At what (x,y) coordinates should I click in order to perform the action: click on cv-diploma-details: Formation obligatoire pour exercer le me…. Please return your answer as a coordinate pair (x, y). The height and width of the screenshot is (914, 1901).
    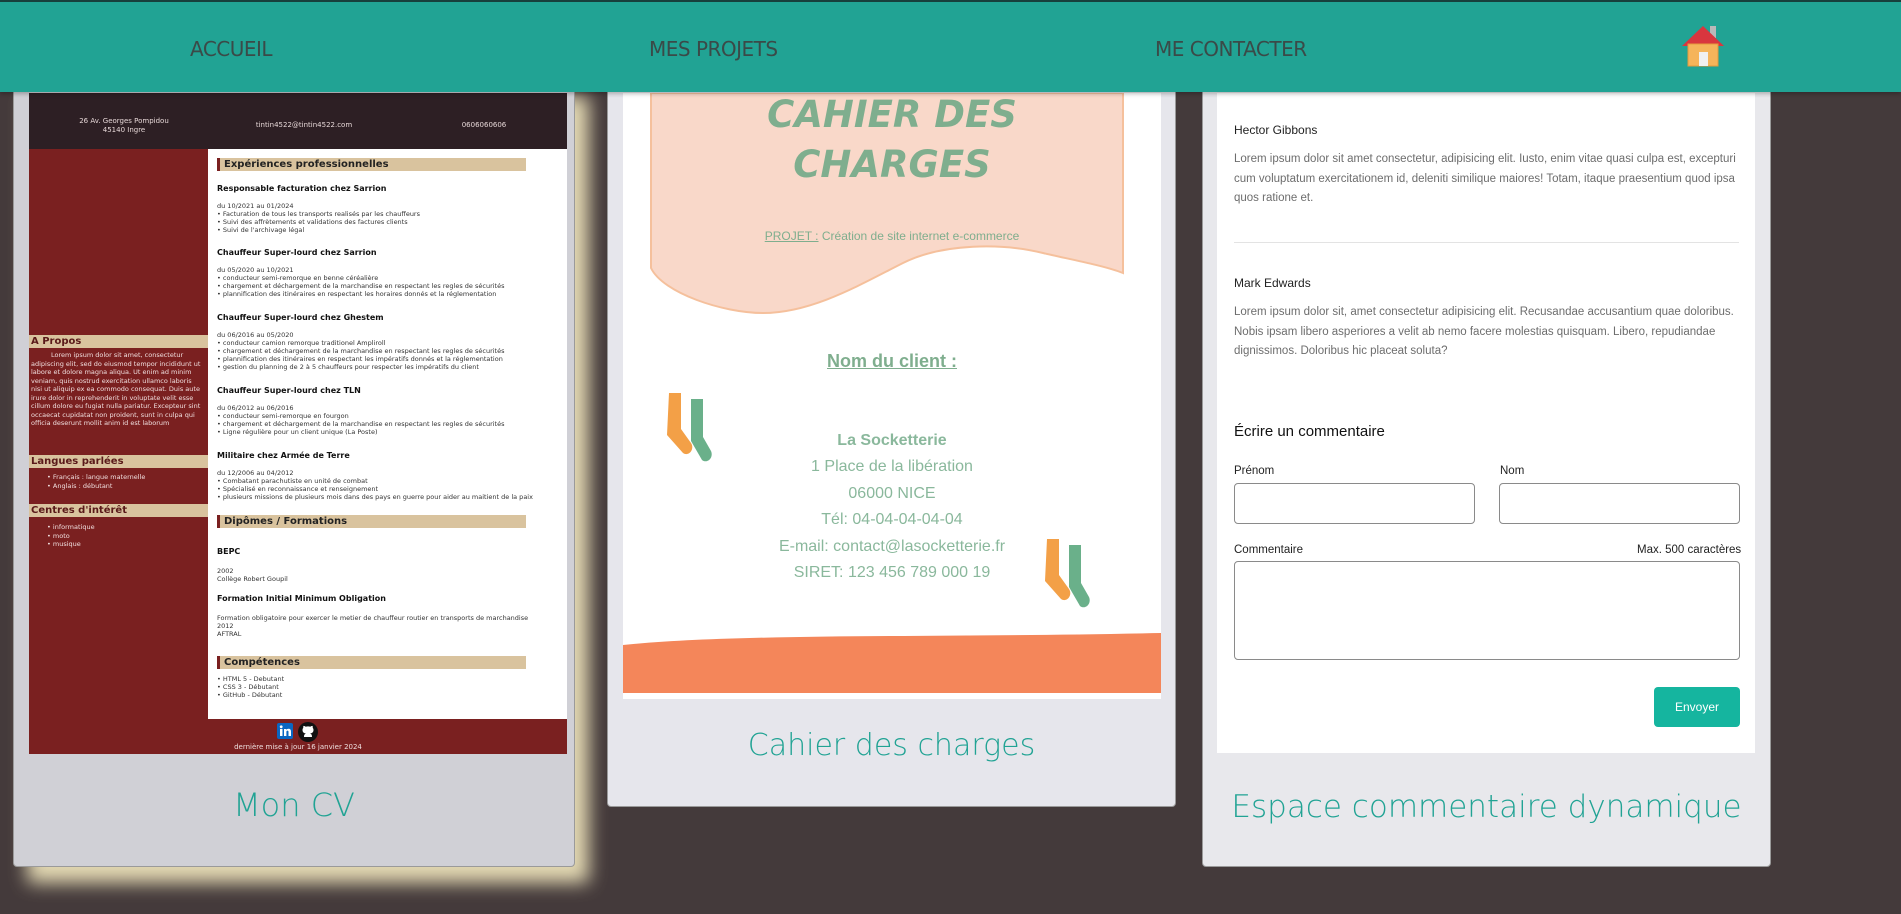
    Looking at the image, I should click on (373, 626).